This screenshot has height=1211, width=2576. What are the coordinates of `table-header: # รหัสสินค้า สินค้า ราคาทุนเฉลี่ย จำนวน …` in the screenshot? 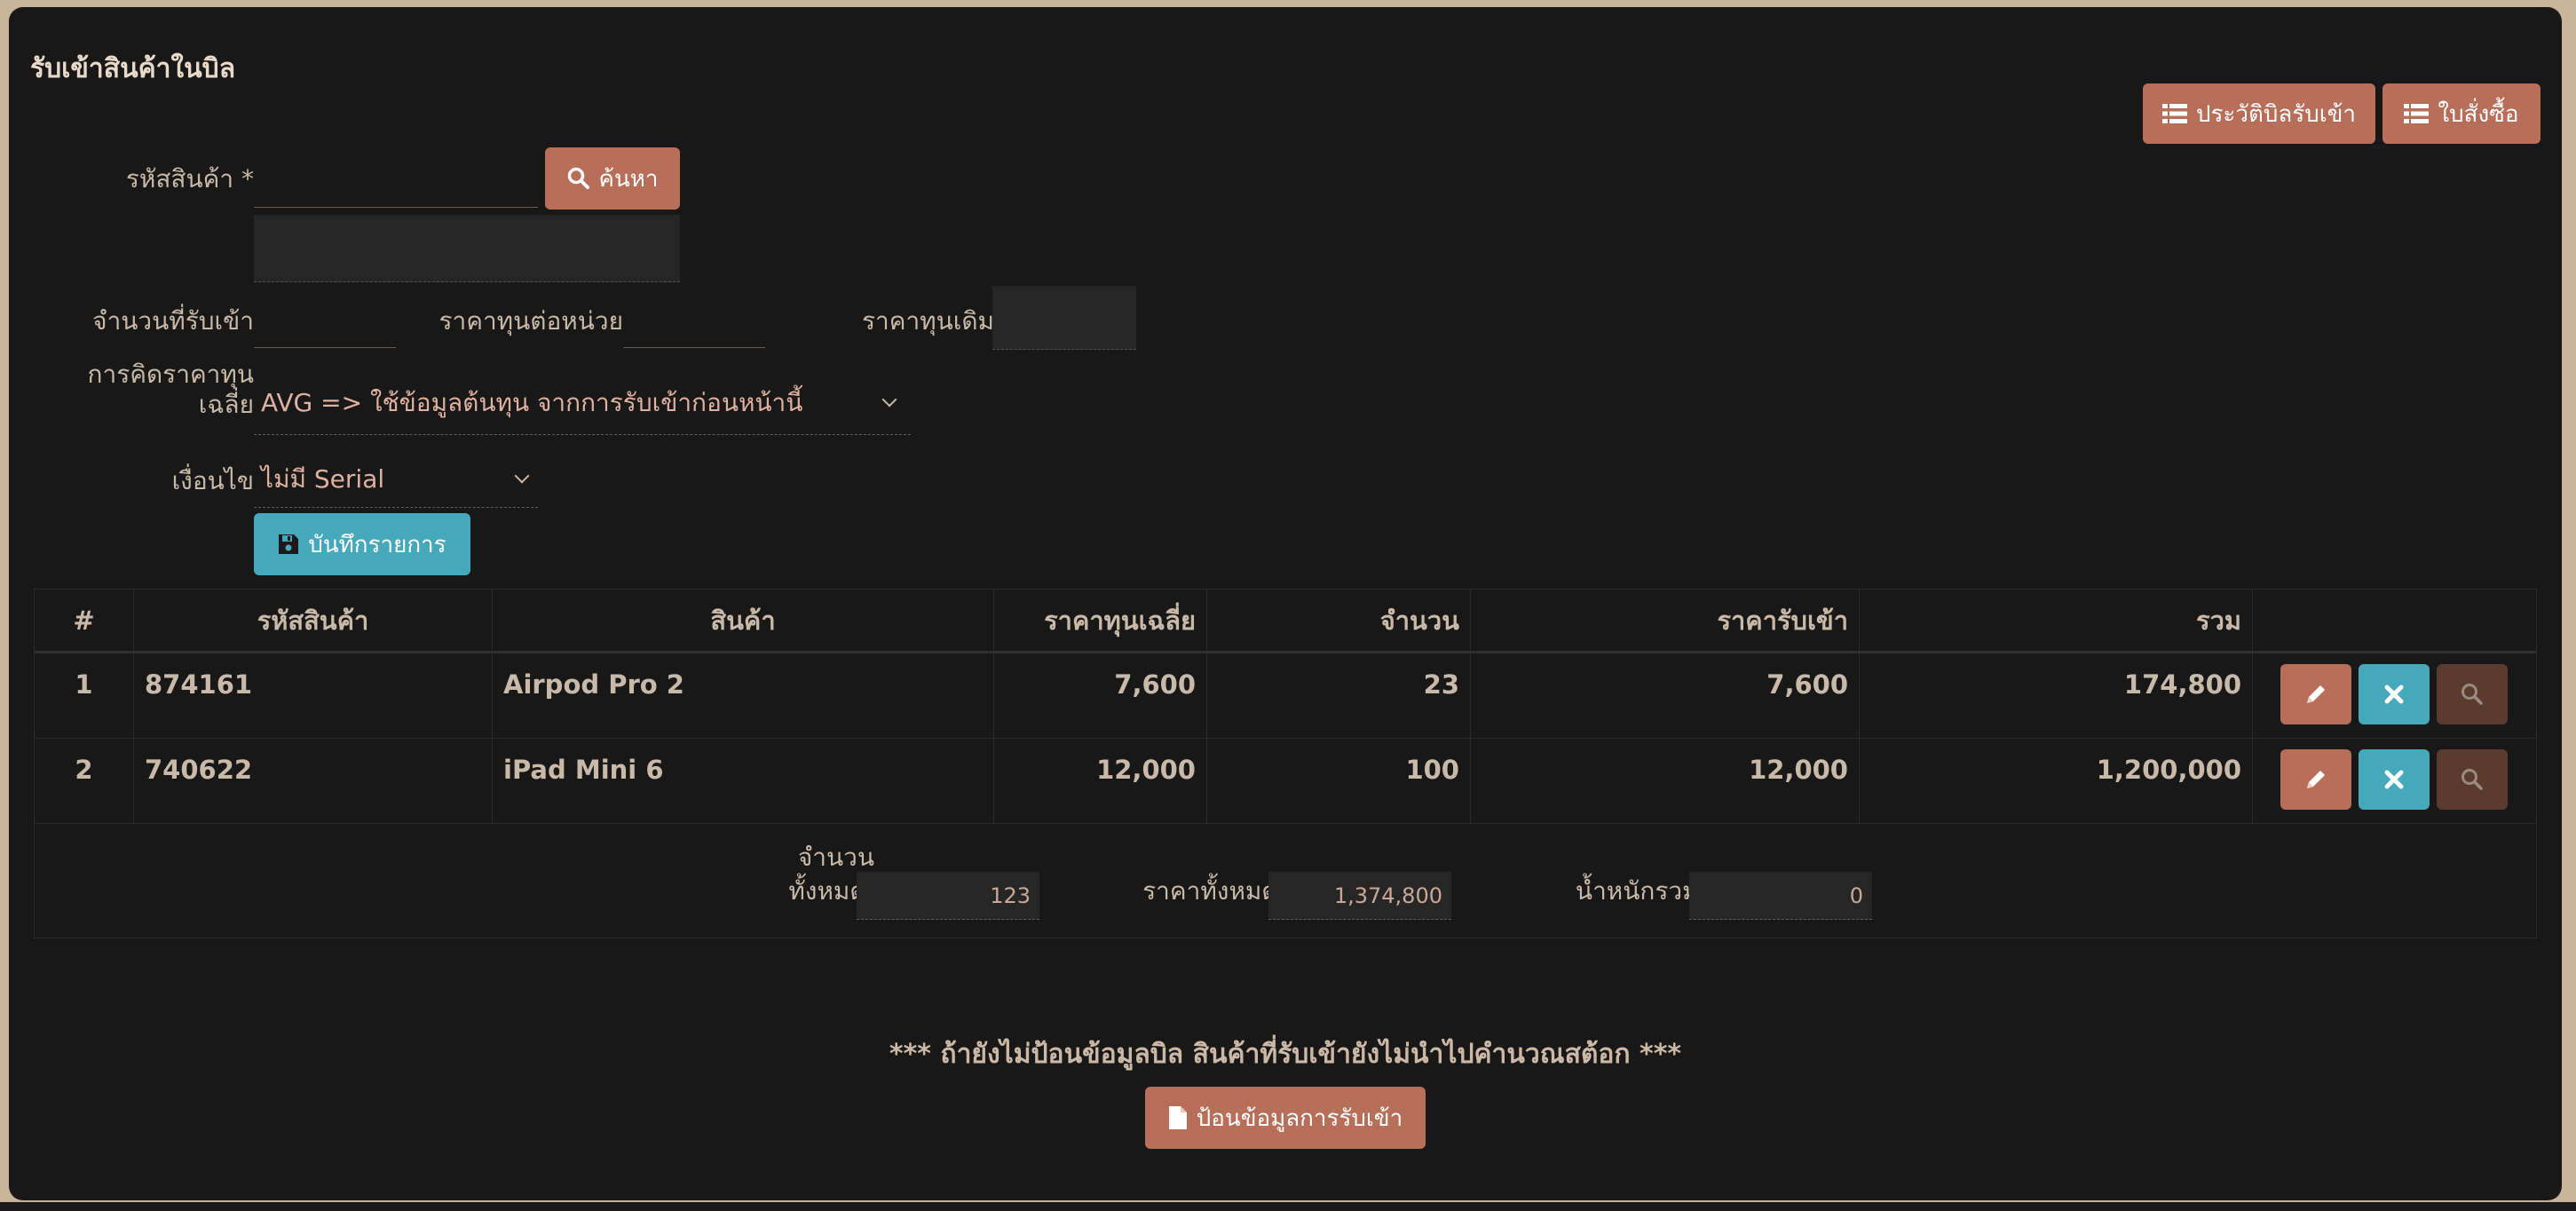 It's located at (1285, 621).